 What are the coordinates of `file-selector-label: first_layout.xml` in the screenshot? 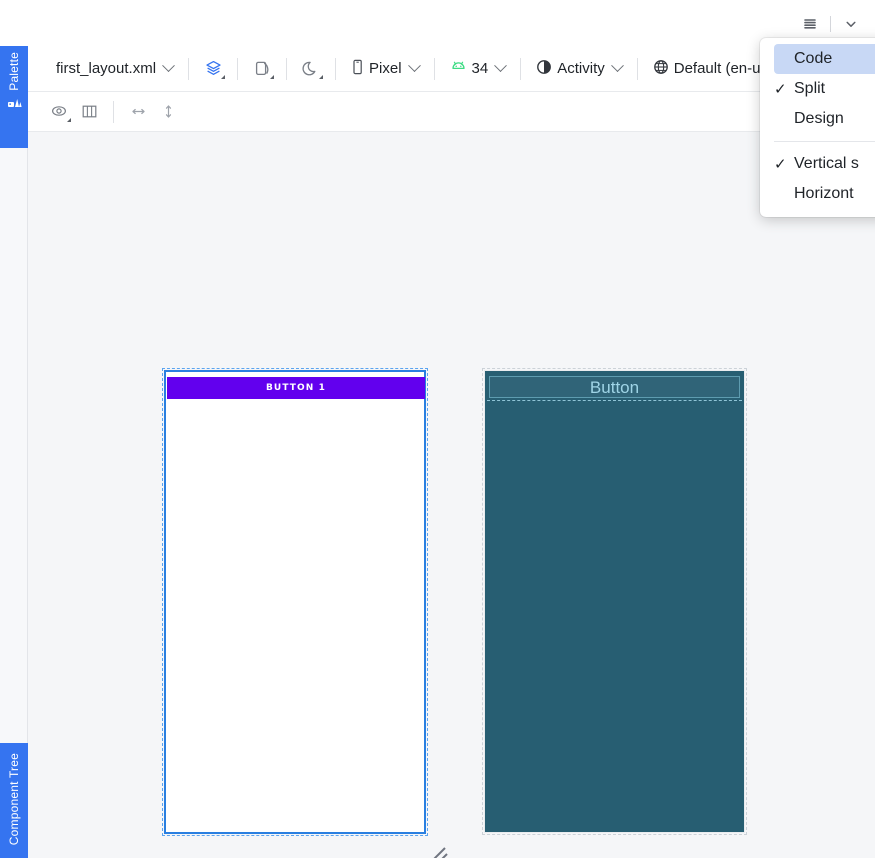 It's located at (106, 68).